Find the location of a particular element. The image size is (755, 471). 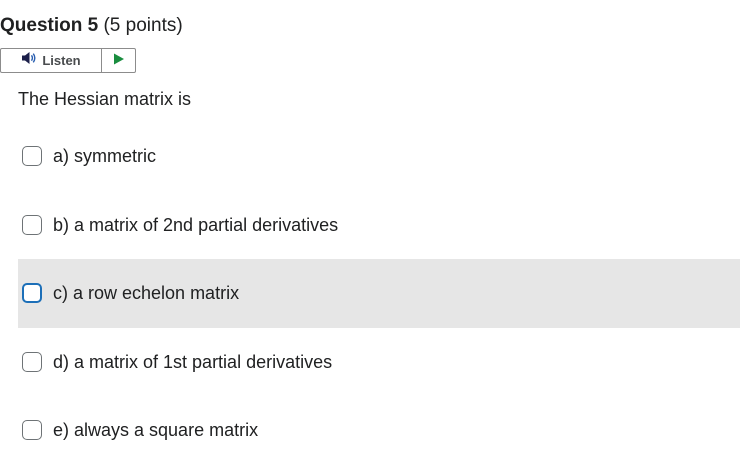

option-label: a) symmetric is located at coordinates (104, 156).